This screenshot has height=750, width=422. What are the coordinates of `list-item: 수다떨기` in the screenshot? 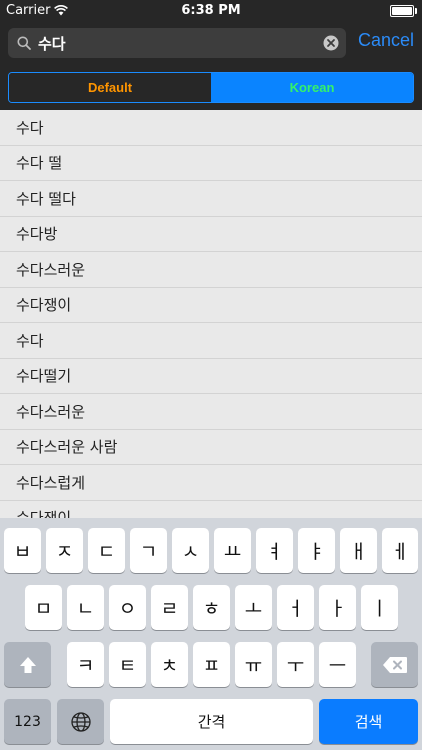 It's located at (211, 376).